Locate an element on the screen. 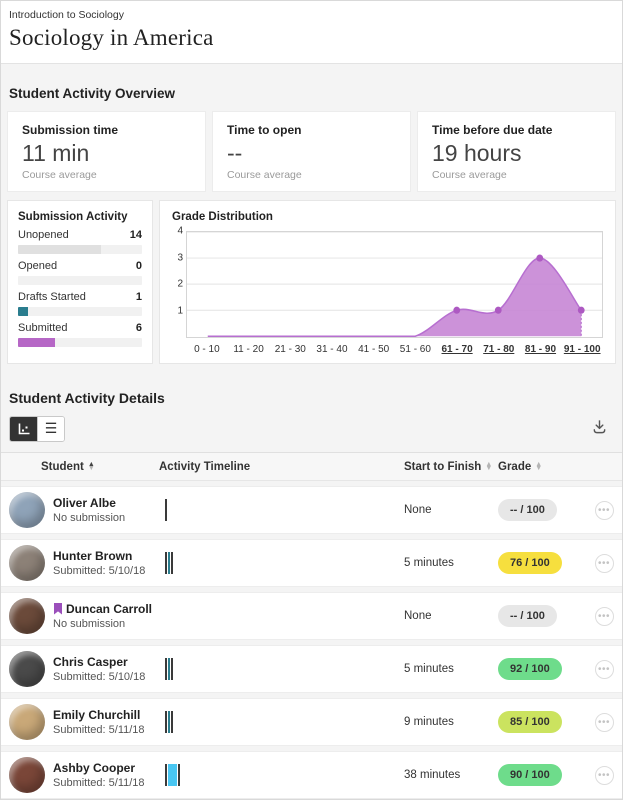 The height and width of the screenshot is (800, 623). start-to-finish: 38 minutes is located at coordinates (432, 775).